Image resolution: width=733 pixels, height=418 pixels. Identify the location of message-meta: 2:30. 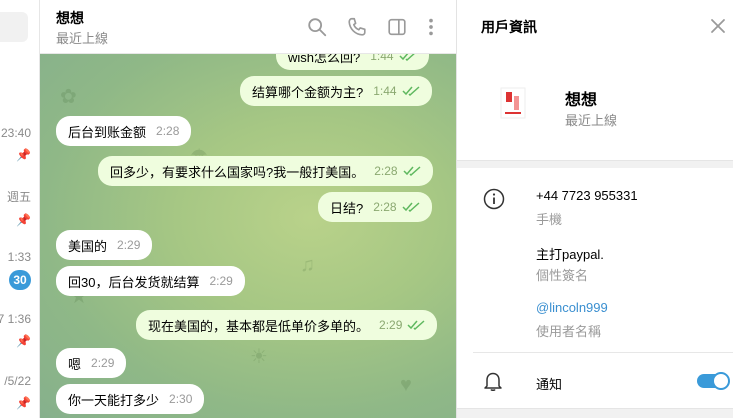
(180, 399).